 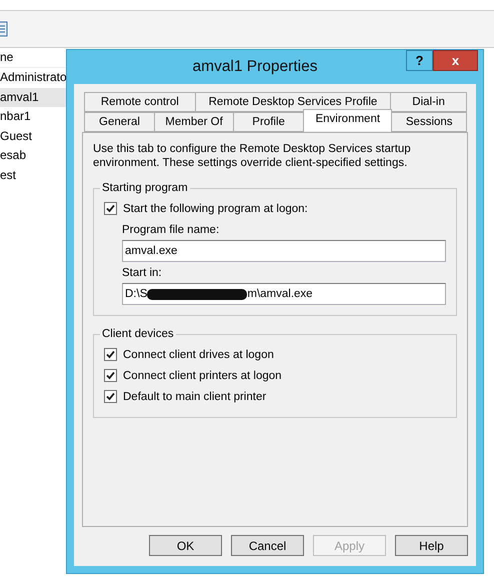 I want to click on user-list-item: Guest, so click(x=33, y=136).